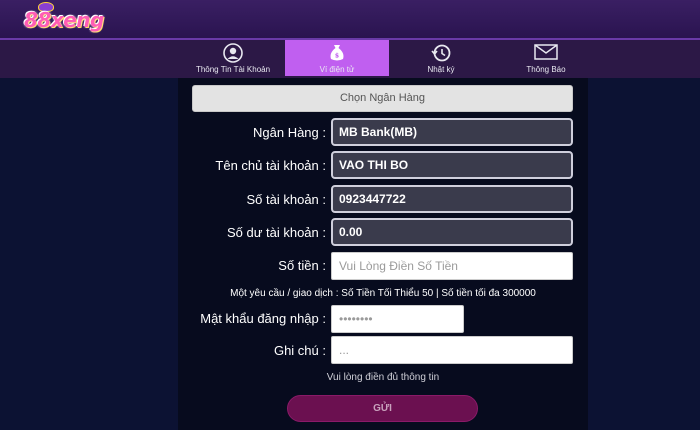 The image size is (700, 430). Describe the element at coordinates (452, 165) in the screenshot. I see `owner-field: VAO THI BO` at that location.